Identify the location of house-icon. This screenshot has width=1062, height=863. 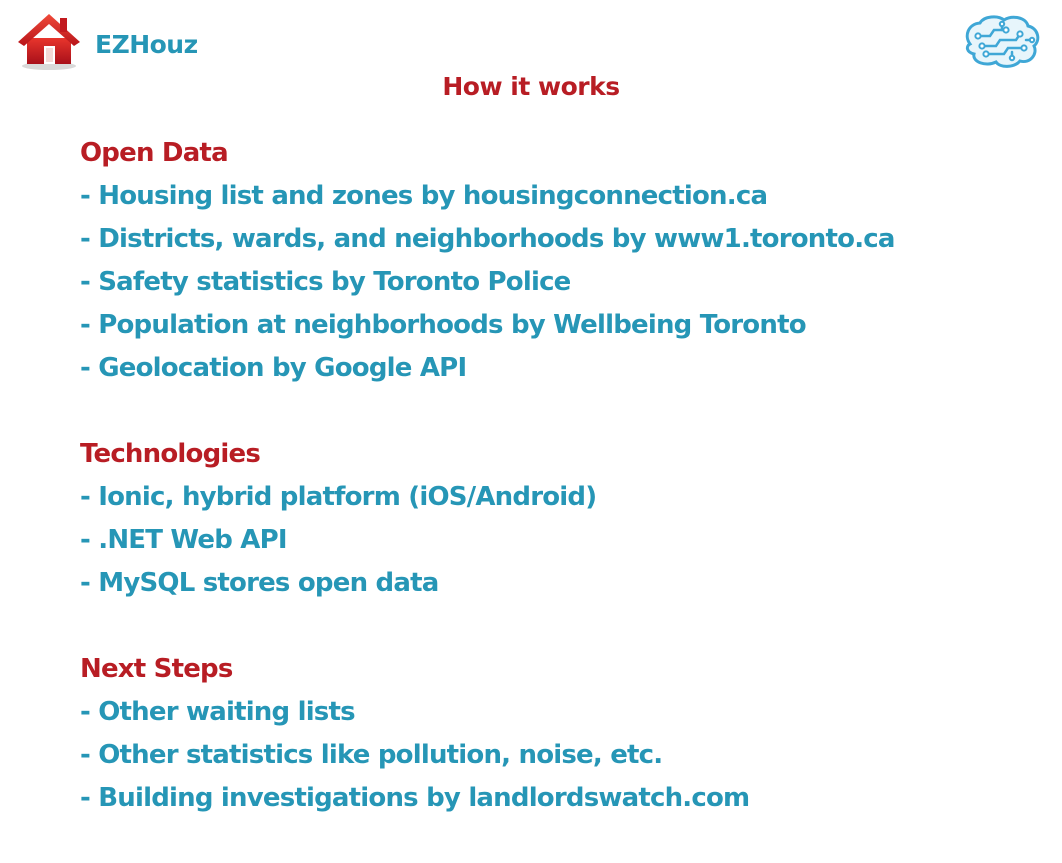
(49, 41).